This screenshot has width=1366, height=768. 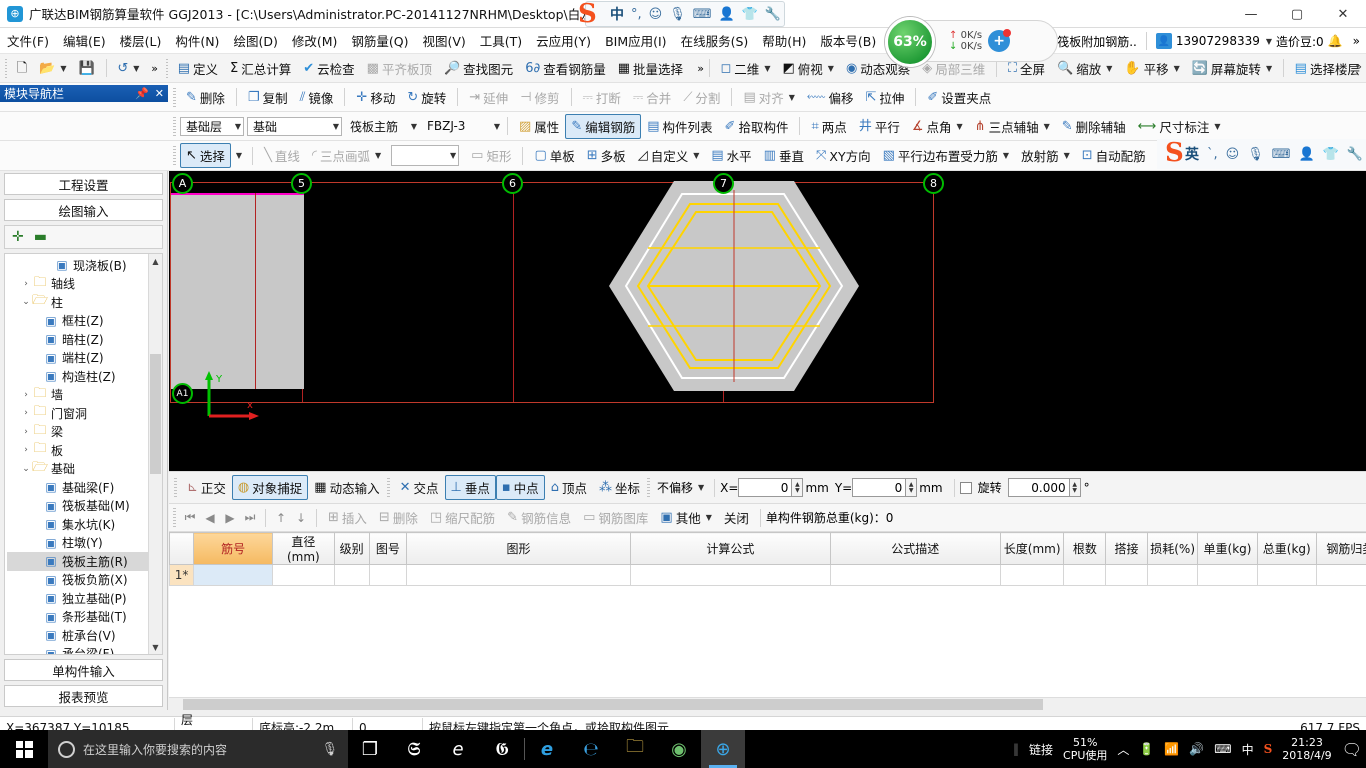 I want to click on network-monitor-widget: 63% ↑ 0K/s ↓ 0K/s +, so click(x=971, y=42).